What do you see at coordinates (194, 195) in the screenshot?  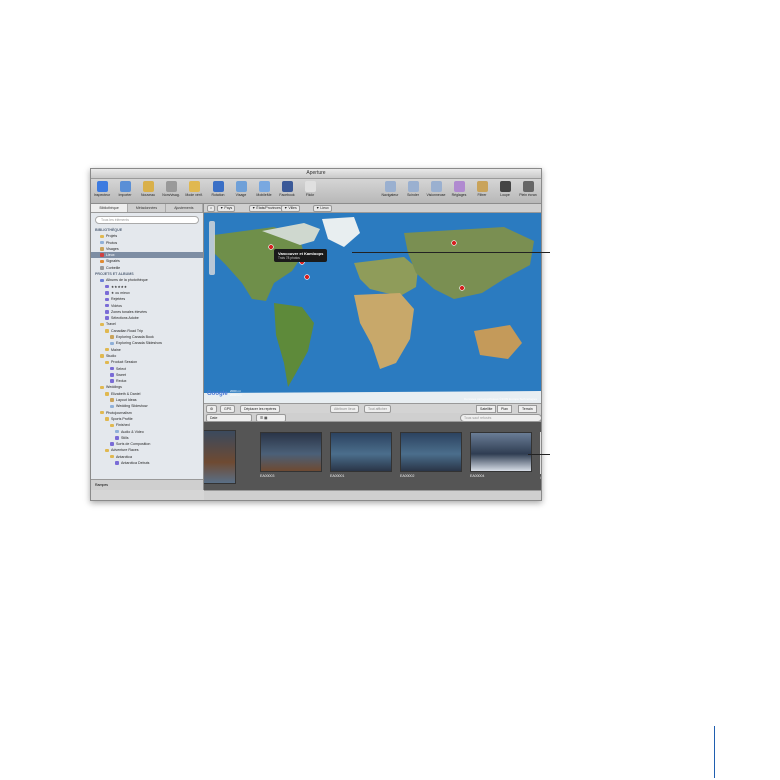 I see `toolbar-button-label: Mode vérif.` at bounding box center [194, 195].